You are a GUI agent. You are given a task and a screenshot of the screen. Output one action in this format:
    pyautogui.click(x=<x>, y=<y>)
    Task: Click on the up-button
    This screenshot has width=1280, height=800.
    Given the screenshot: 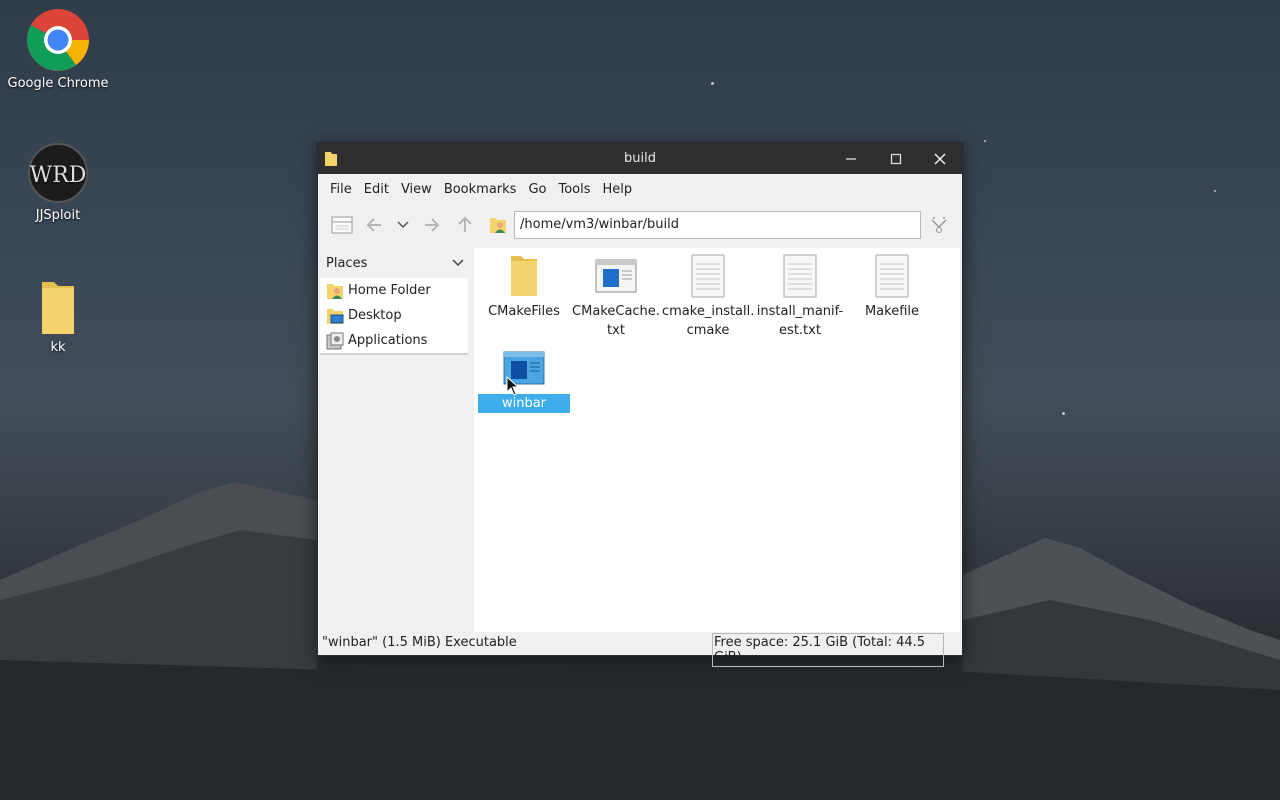 What is the action you would take?
    pyautogui.click(x=465, y=225)
    